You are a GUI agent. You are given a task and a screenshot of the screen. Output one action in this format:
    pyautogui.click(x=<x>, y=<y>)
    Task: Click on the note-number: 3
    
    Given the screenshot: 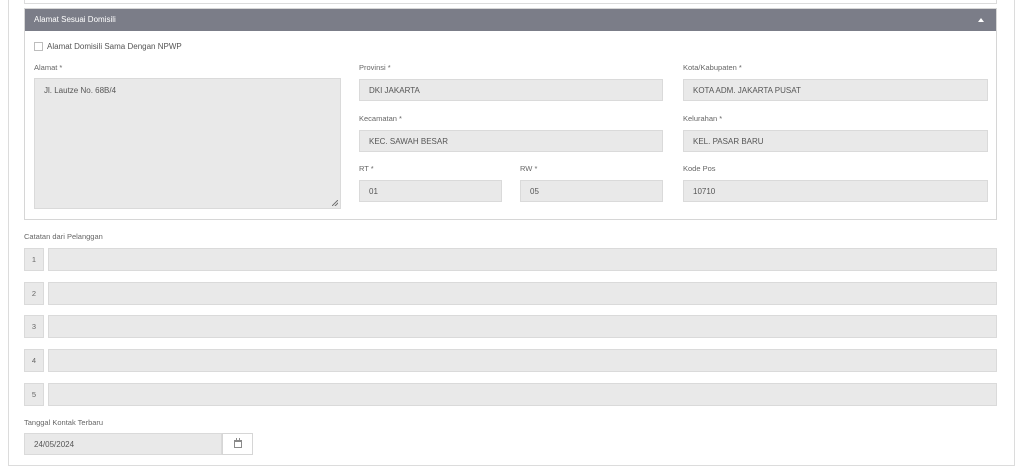 What is the action you would take?
    pyautogui.click(x=34, y=326)
    